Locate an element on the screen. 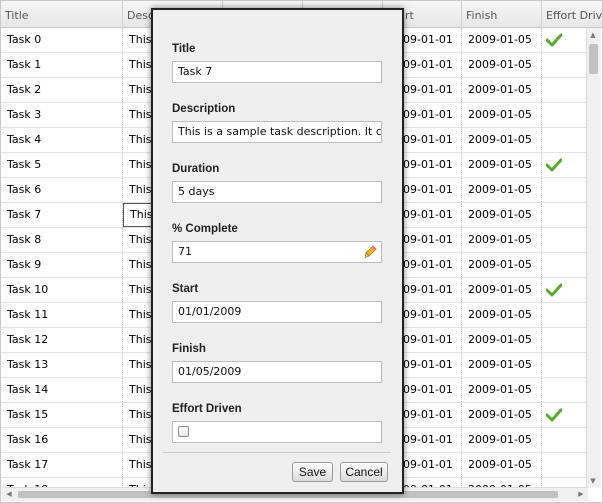 The width and height of the screenshot is (603, 503). percent-complete-field: 71 is located at coordinates (277, 252).